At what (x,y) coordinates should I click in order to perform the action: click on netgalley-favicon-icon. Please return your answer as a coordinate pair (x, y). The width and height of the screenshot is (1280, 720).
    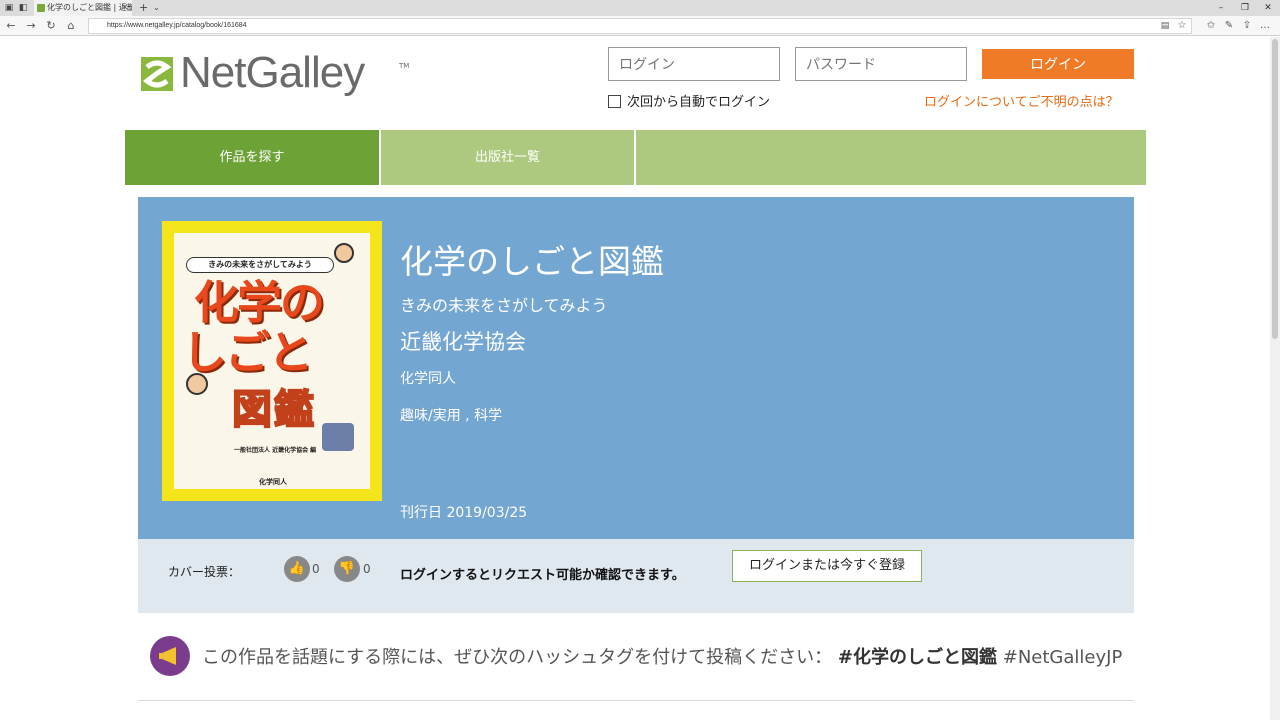
    Looking at the image, I should click on (41, 8).